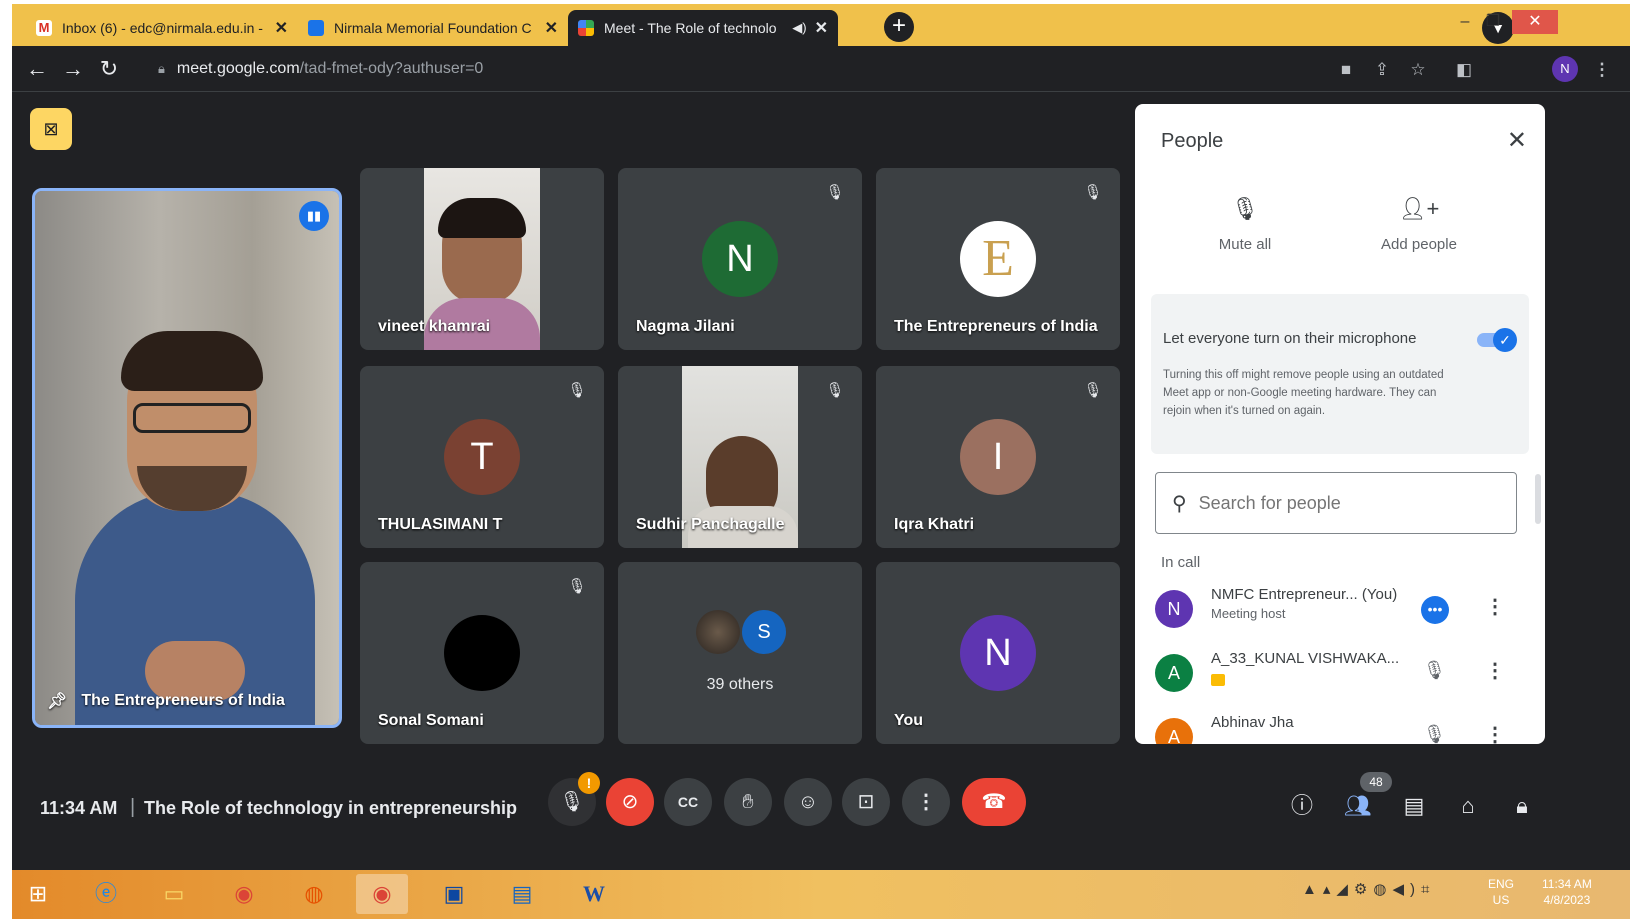 Image resolution: width=1642 pixels, height=919 pixels. Describe the element at coordinates (1419, 224) in the screenshot. I see `add-people-button: 👤︎+ Add people` at that location.